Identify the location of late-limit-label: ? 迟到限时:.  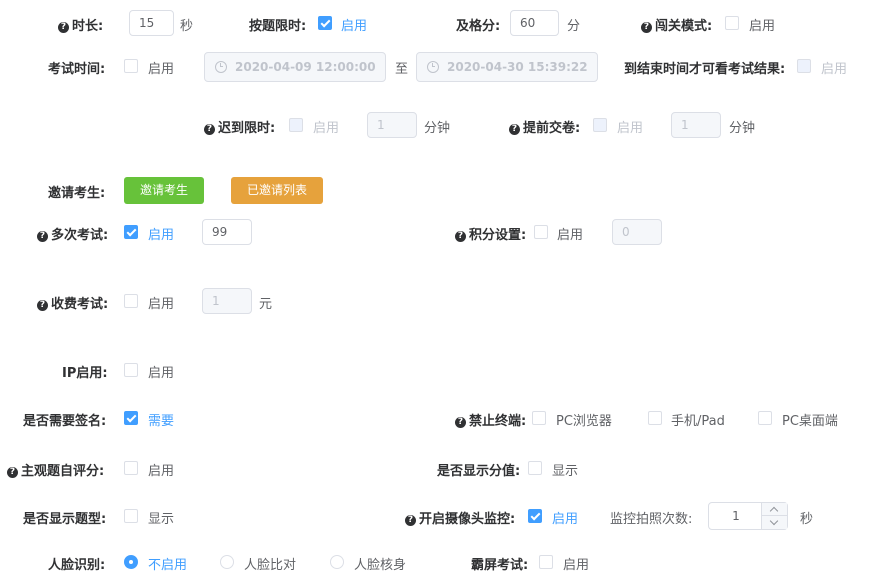
(239, 126).